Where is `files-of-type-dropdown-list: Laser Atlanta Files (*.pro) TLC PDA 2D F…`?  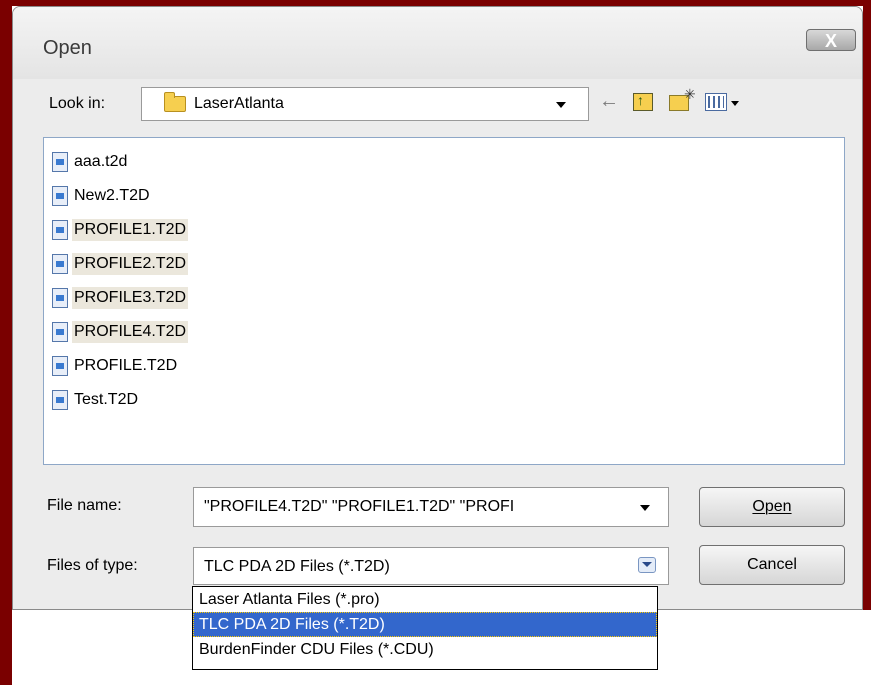 files-of-type-dropdown-list: Laser Atlanta Files (*.pro) TLC PDA 2D F… is located at coordinates (425, 628).